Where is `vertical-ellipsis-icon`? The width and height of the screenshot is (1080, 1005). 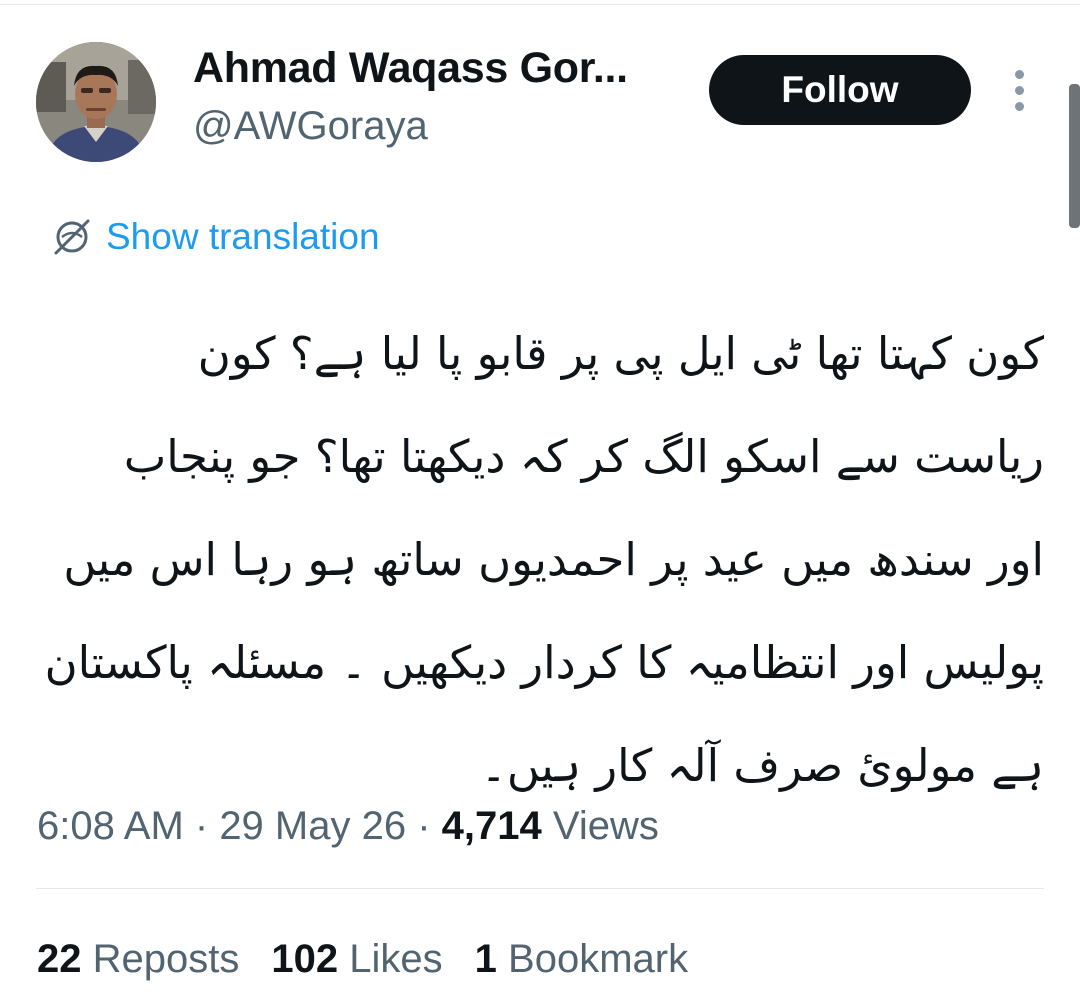 vertical-ellipsis-icon is located at coordinates (1019, 74).